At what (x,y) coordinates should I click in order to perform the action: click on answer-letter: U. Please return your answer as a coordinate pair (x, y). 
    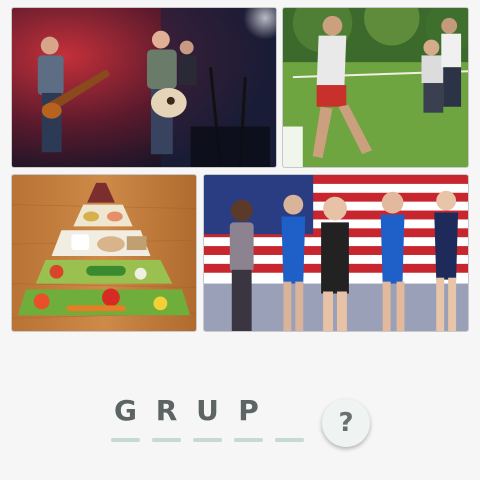
    Looking at the image, I should click on (207, 410).